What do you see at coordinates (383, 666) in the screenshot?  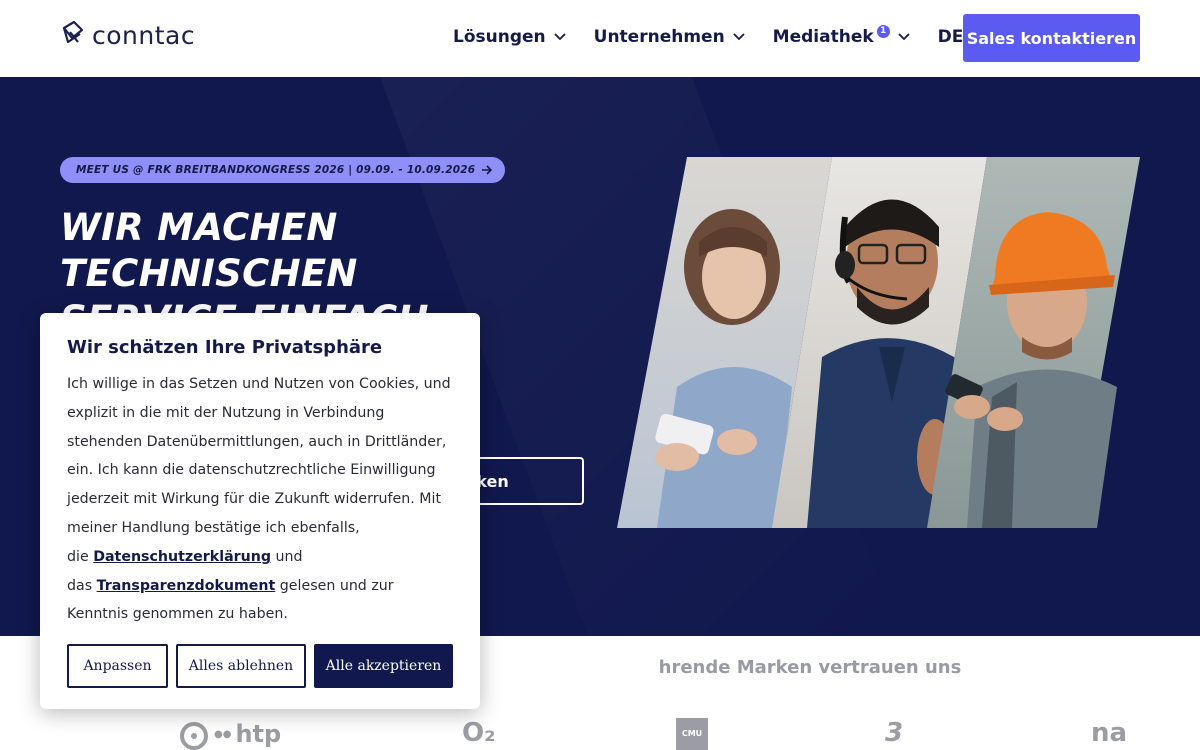 I see `cookie-accept-all-button: Alle akzeptieren` at bounding box center [383, 666].